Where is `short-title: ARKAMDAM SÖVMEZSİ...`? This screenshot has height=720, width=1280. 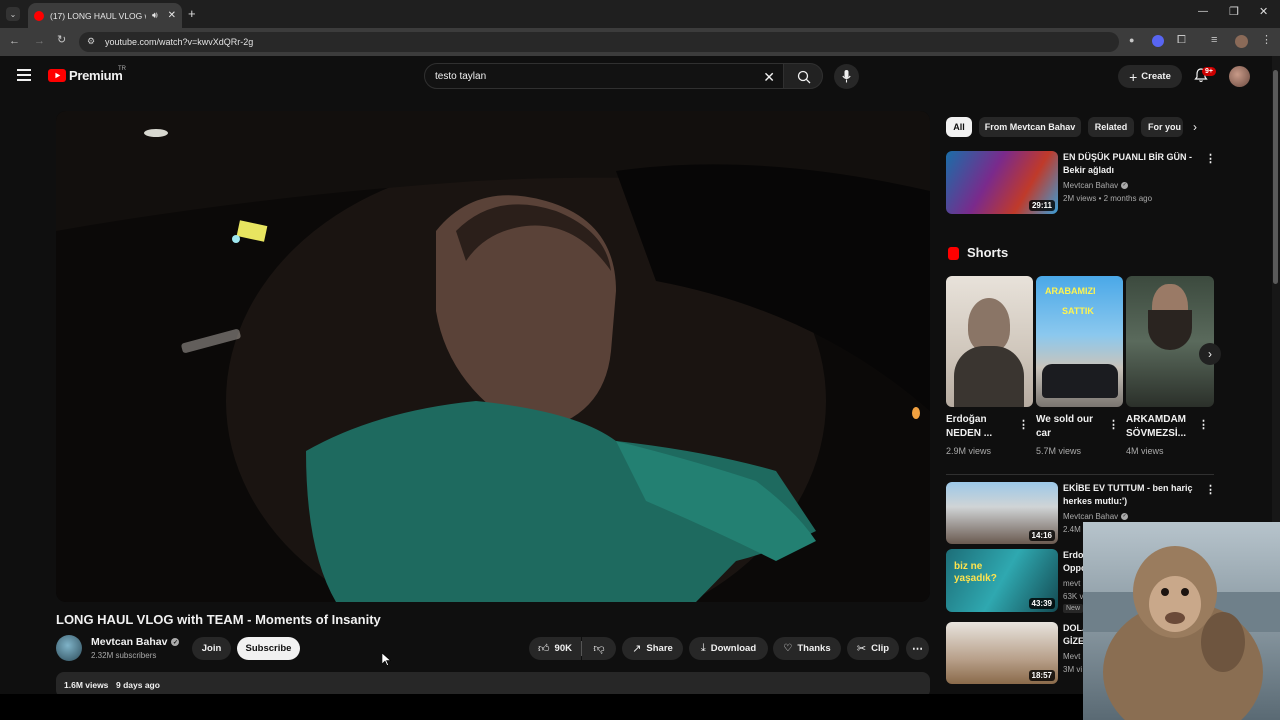
short-title: ARKAMDAM SÖVMEZSİ... is located at coordinates (1161, 427).